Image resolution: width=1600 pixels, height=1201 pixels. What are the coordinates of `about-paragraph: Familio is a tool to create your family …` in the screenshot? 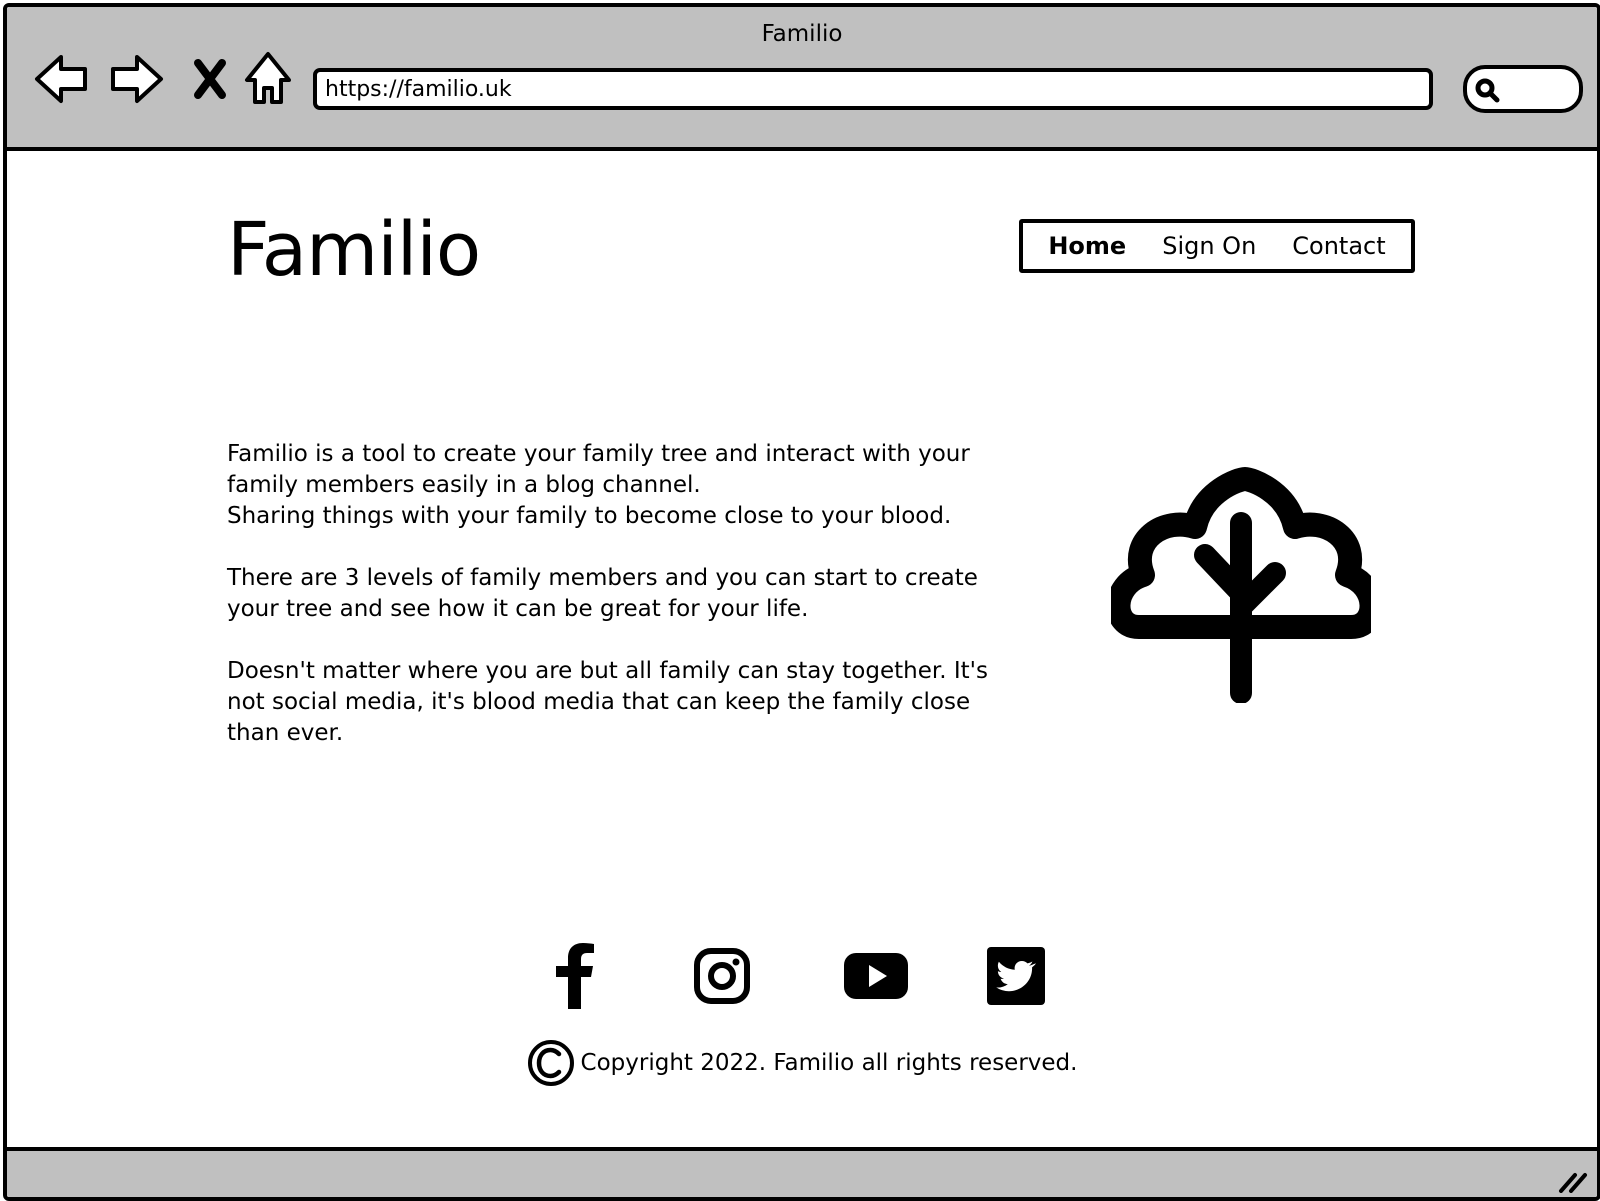 It's located at (612, 485).